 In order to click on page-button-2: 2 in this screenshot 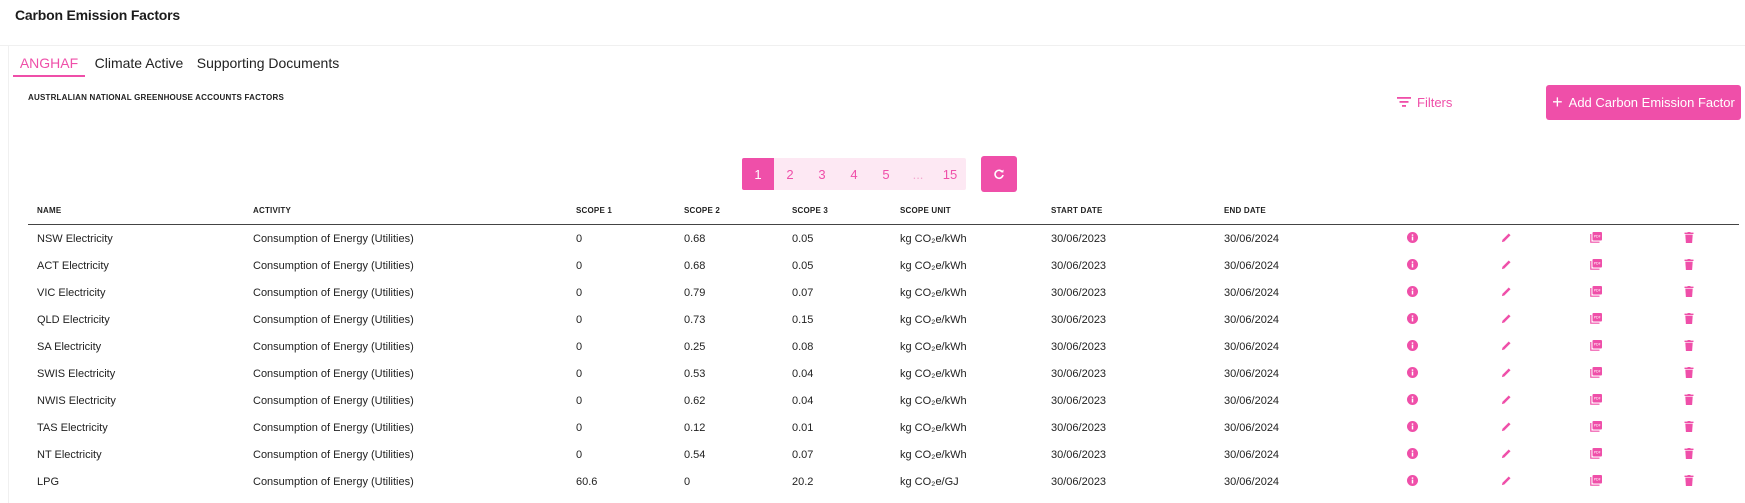, I will do `click(790, 174)`.